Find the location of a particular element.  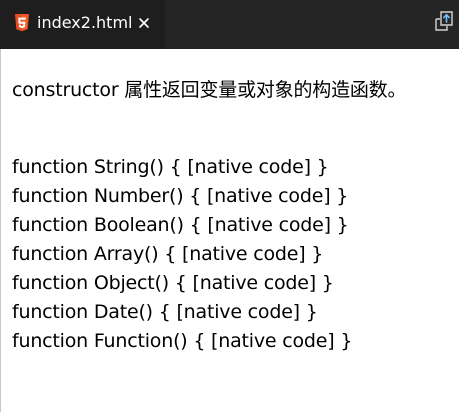

close-icon is located at coordinates (144, 23).